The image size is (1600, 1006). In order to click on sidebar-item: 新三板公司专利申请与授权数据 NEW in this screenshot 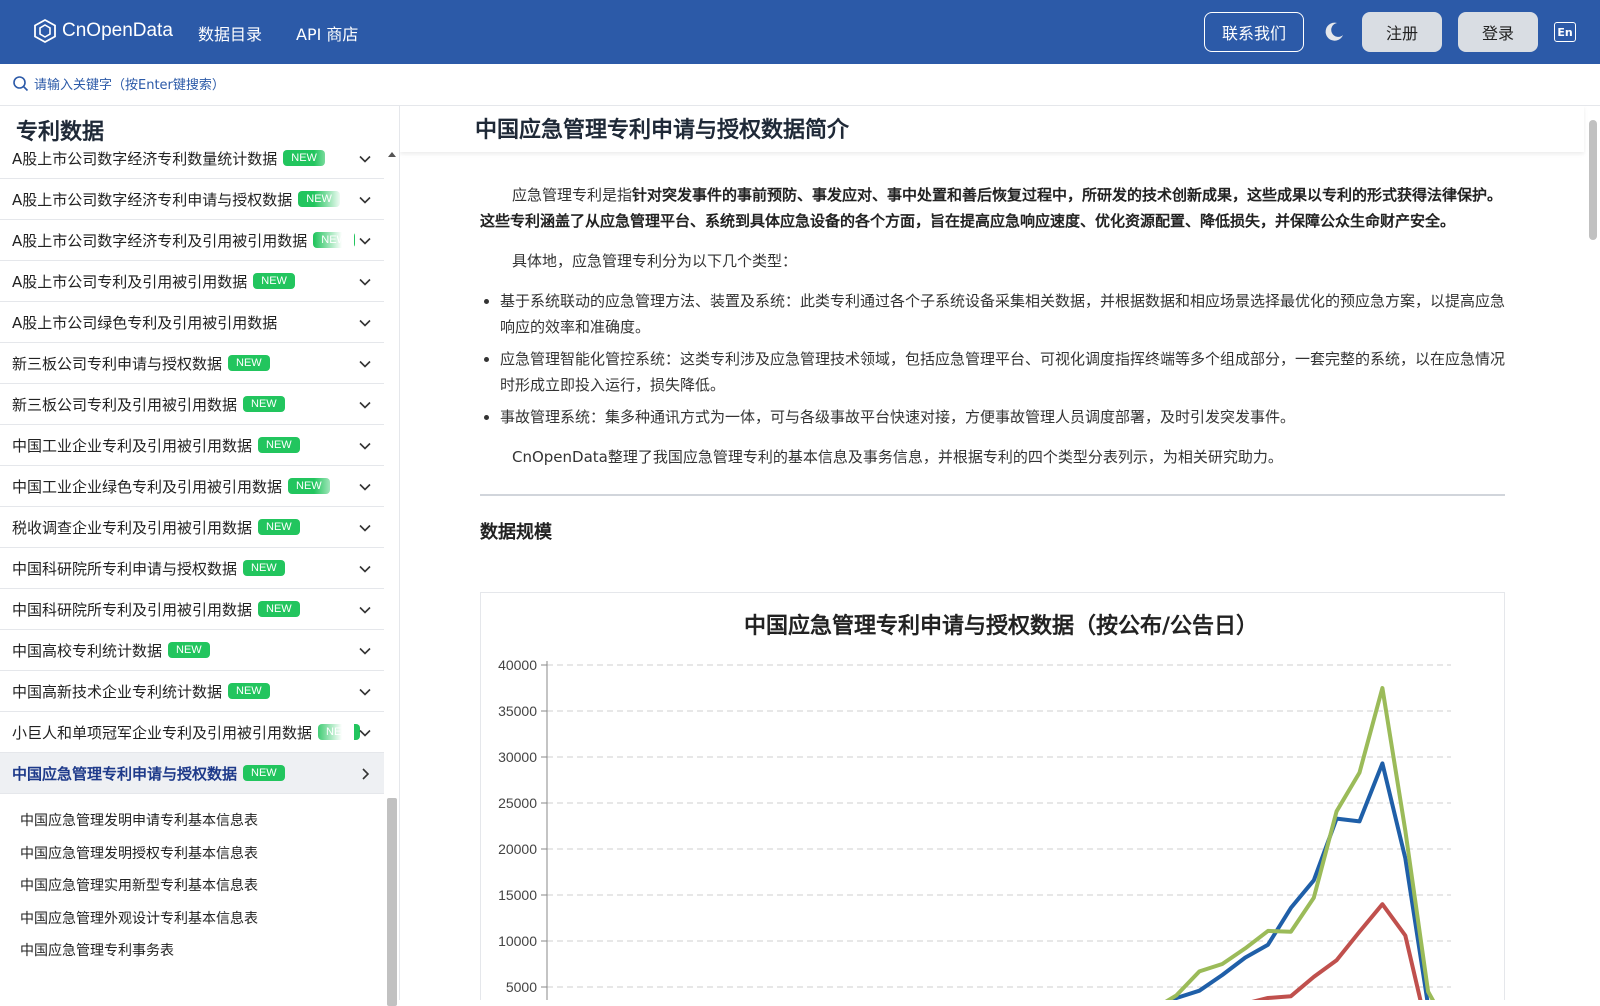, I will do `click(192, 363)`.